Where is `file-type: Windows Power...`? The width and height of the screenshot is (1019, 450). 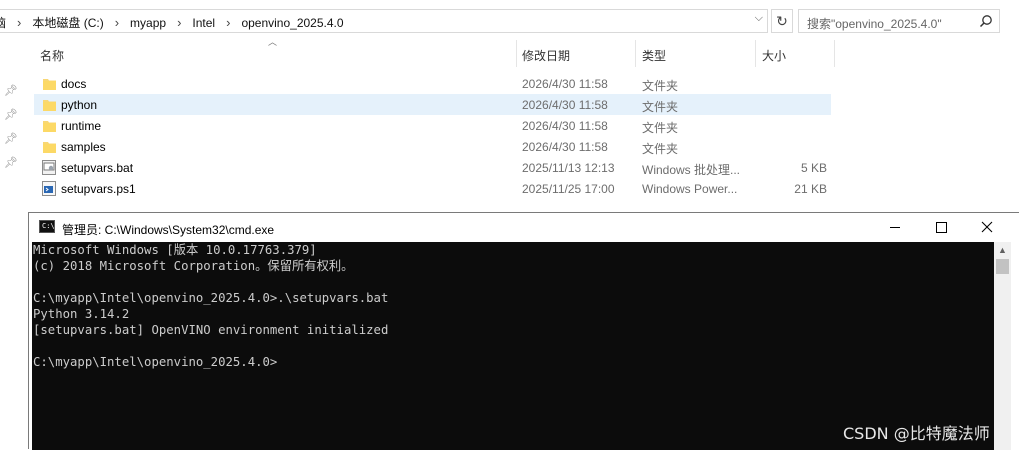
file-type: Windows Power... is located at coordinates (690, 189).